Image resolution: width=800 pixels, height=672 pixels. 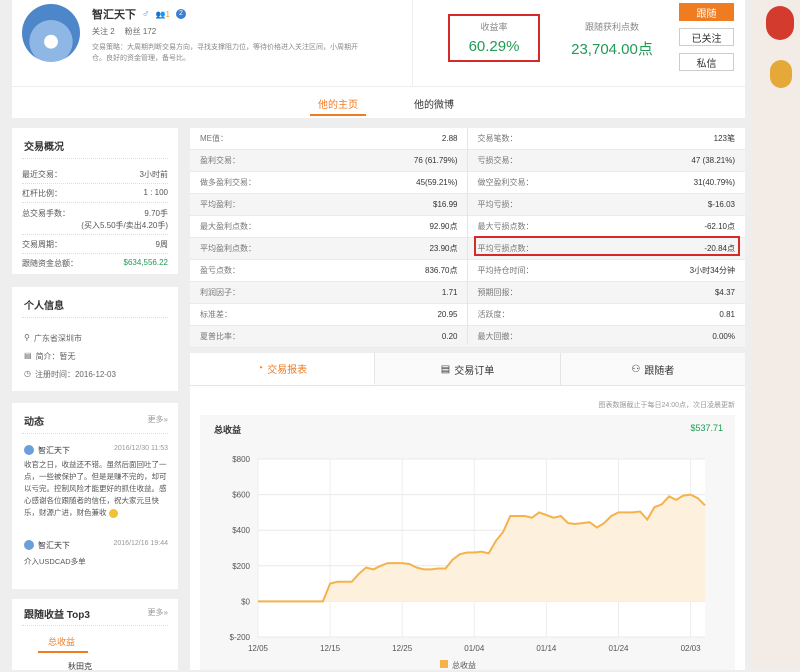 I want to click on followed-button: 已关注, so click(x=706, y=37).